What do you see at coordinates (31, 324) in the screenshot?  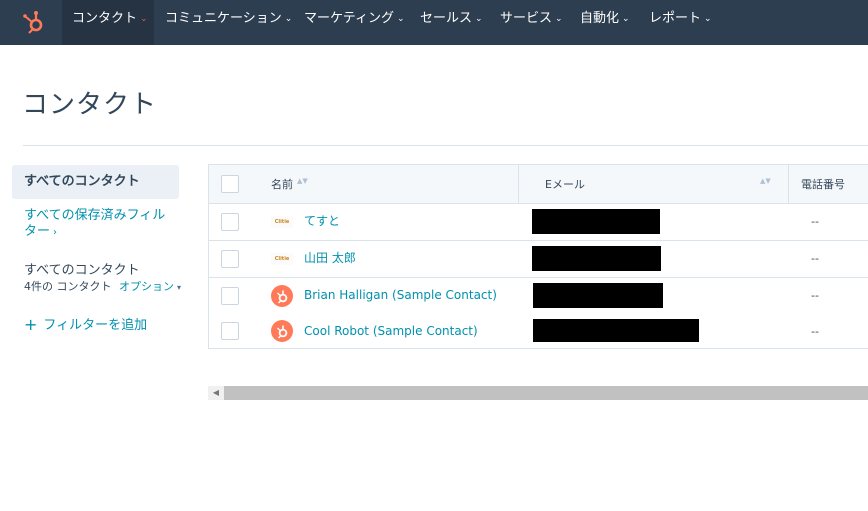 I see `plus-icon: +` at bounding box center [31, 324].